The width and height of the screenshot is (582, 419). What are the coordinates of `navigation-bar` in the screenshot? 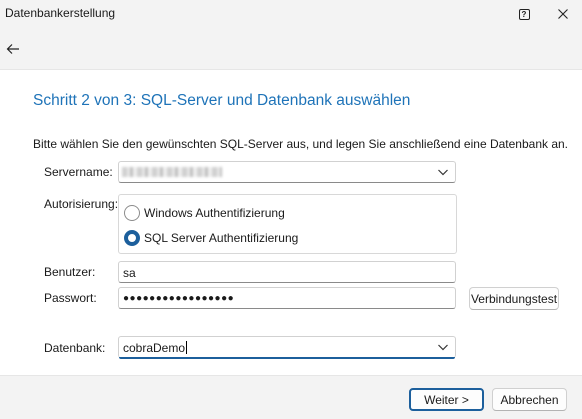 It's located at (291, 50).